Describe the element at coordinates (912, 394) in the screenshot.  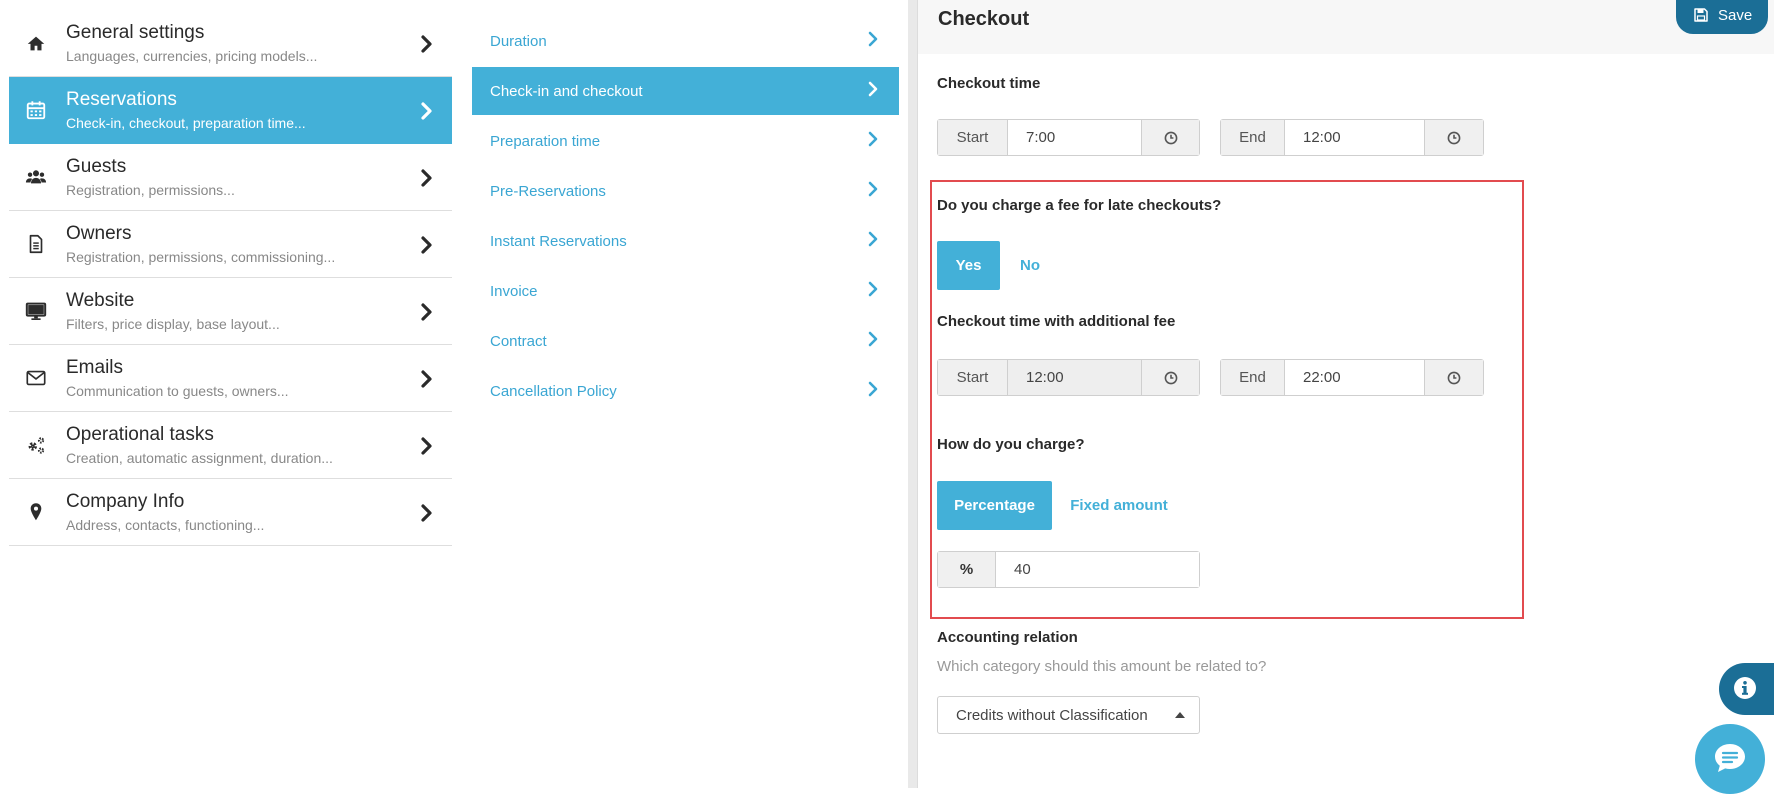
I see `panel-divider` at that location.